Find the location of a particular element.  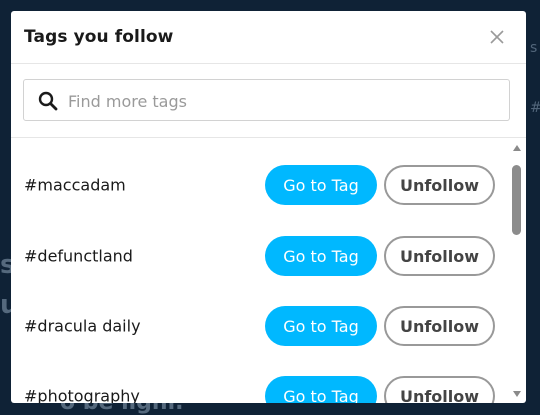

list-scrollbar is located at coordinates (517, 272).